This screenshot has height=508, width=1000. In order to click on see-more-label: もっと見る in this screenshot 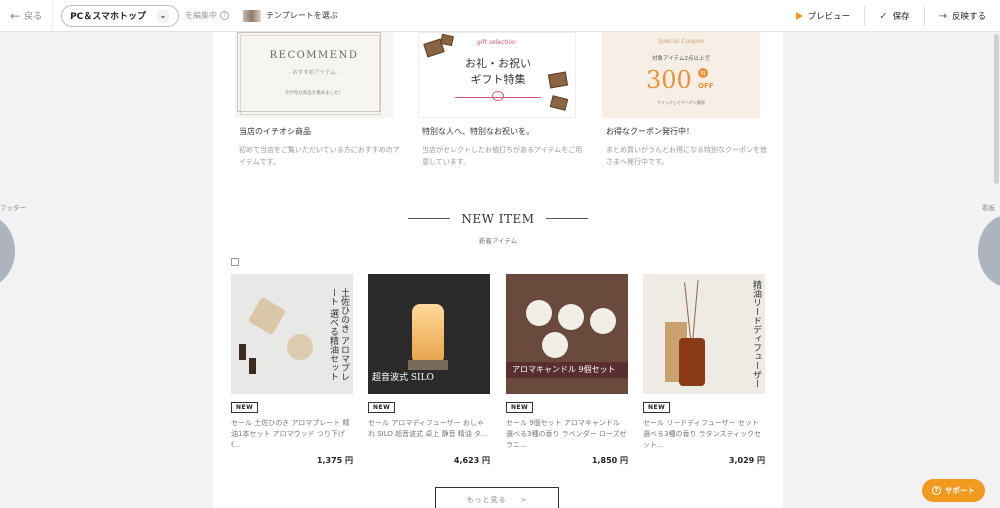, I will do `click(486, 500)`.